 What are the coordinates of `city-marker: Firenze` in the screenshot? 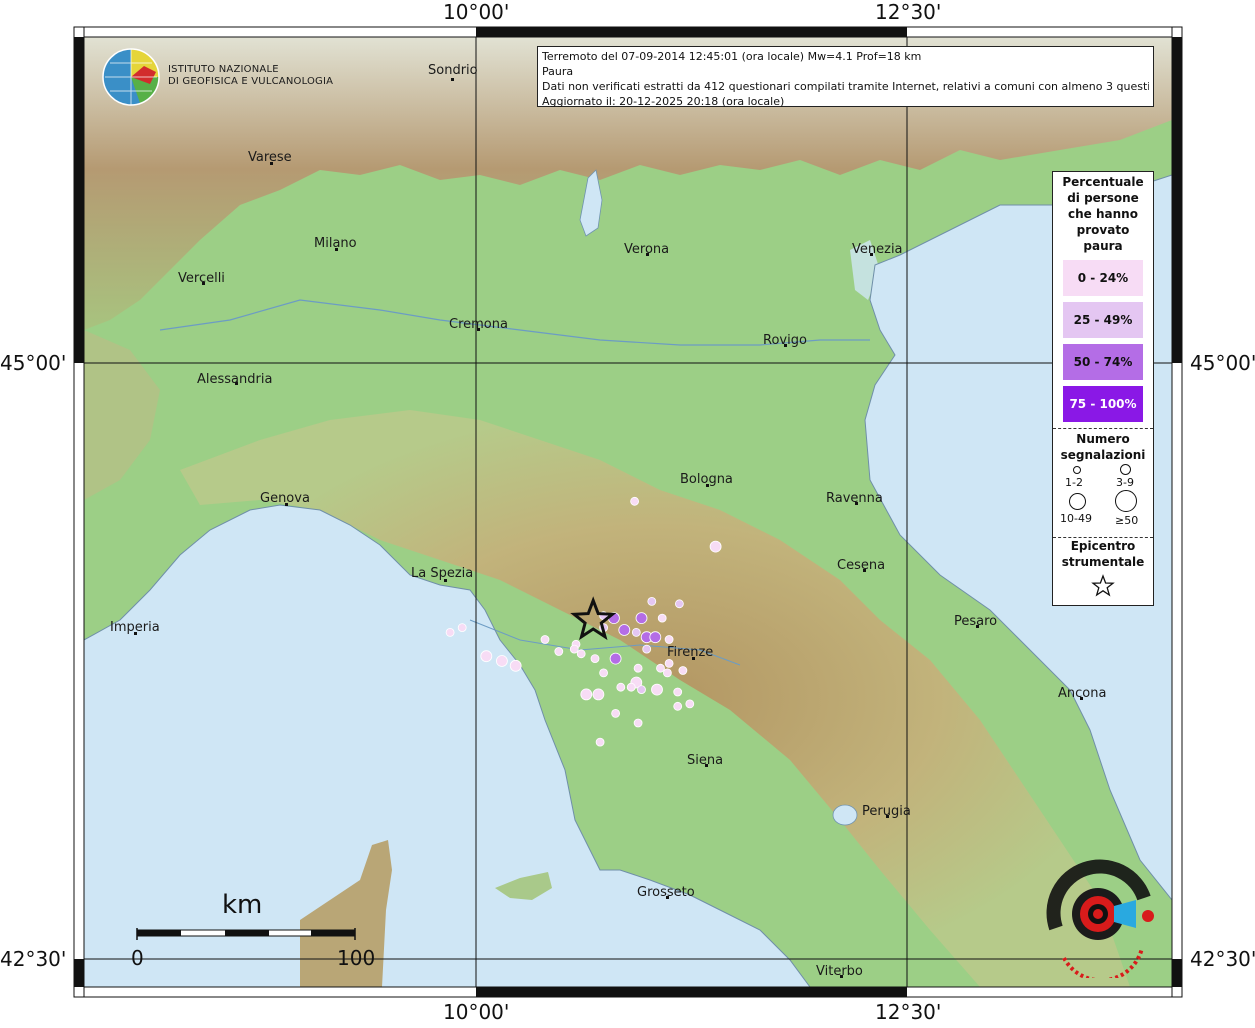 It's located at (690, 652).